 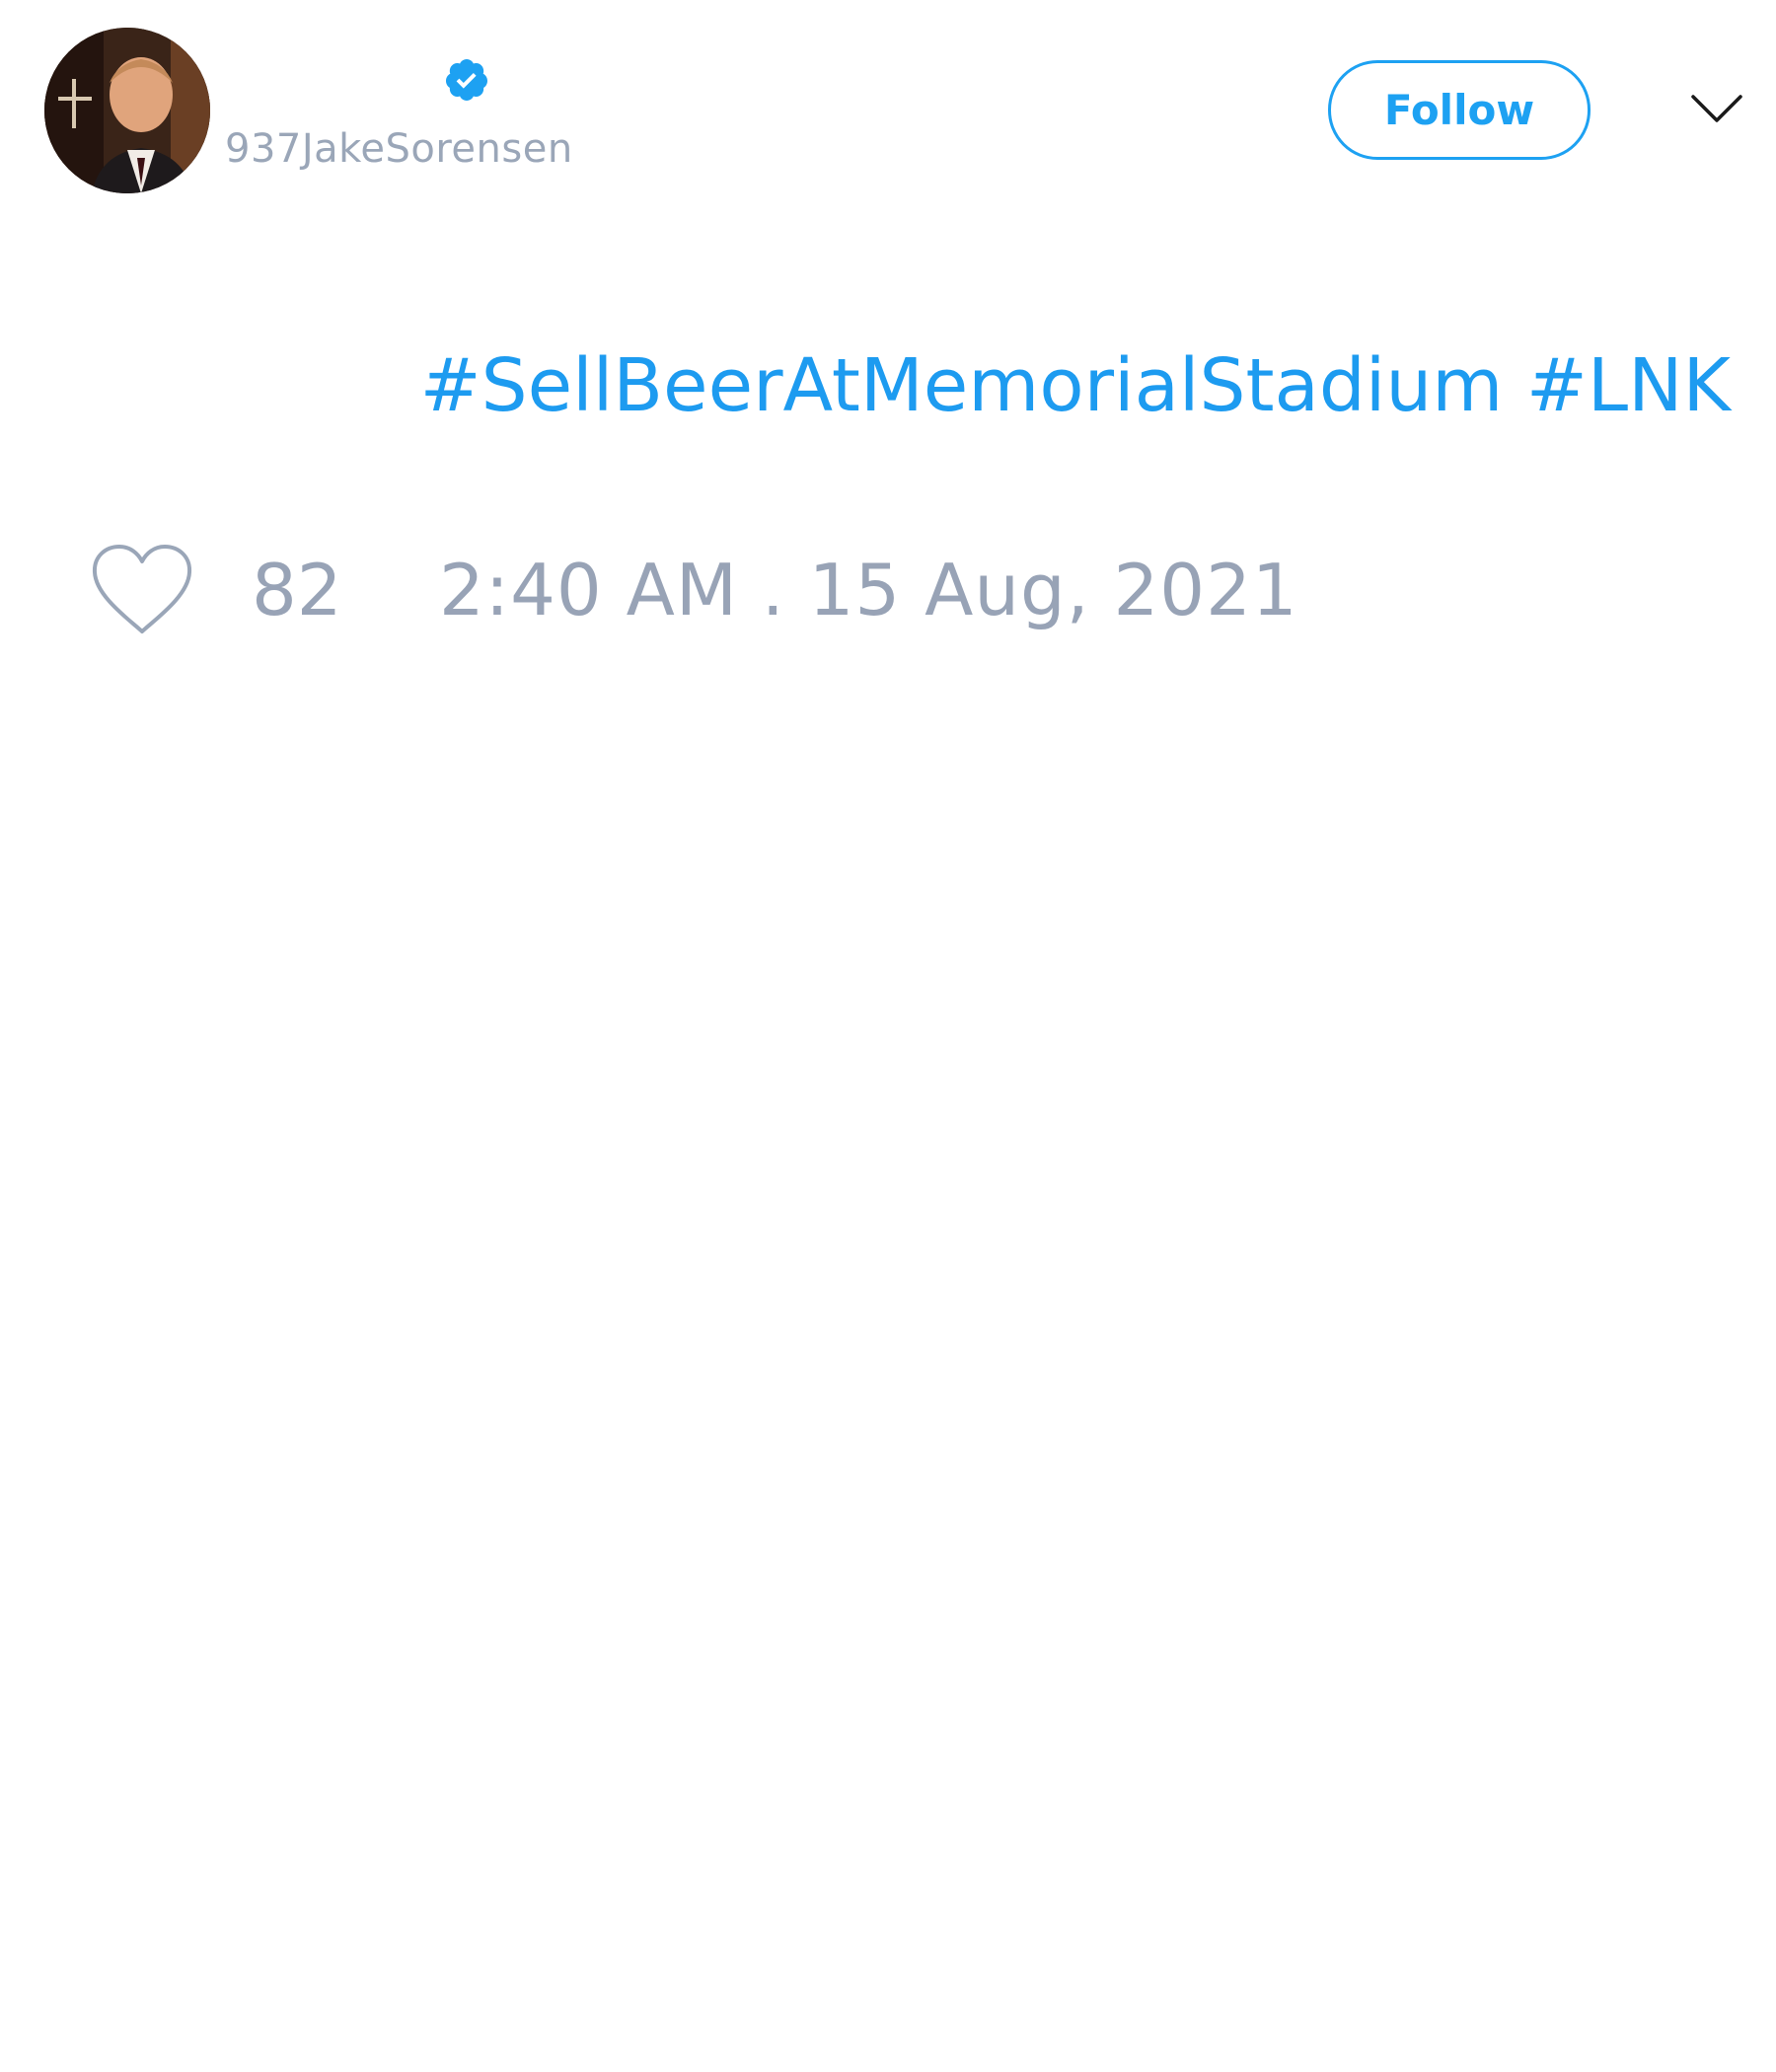 What do you see at coordinates (869, 590) in the screenshot?
I see `tweet-timestamp: 2:40 AM . 15 Aug, 2021` at bounding box center [869, 590].